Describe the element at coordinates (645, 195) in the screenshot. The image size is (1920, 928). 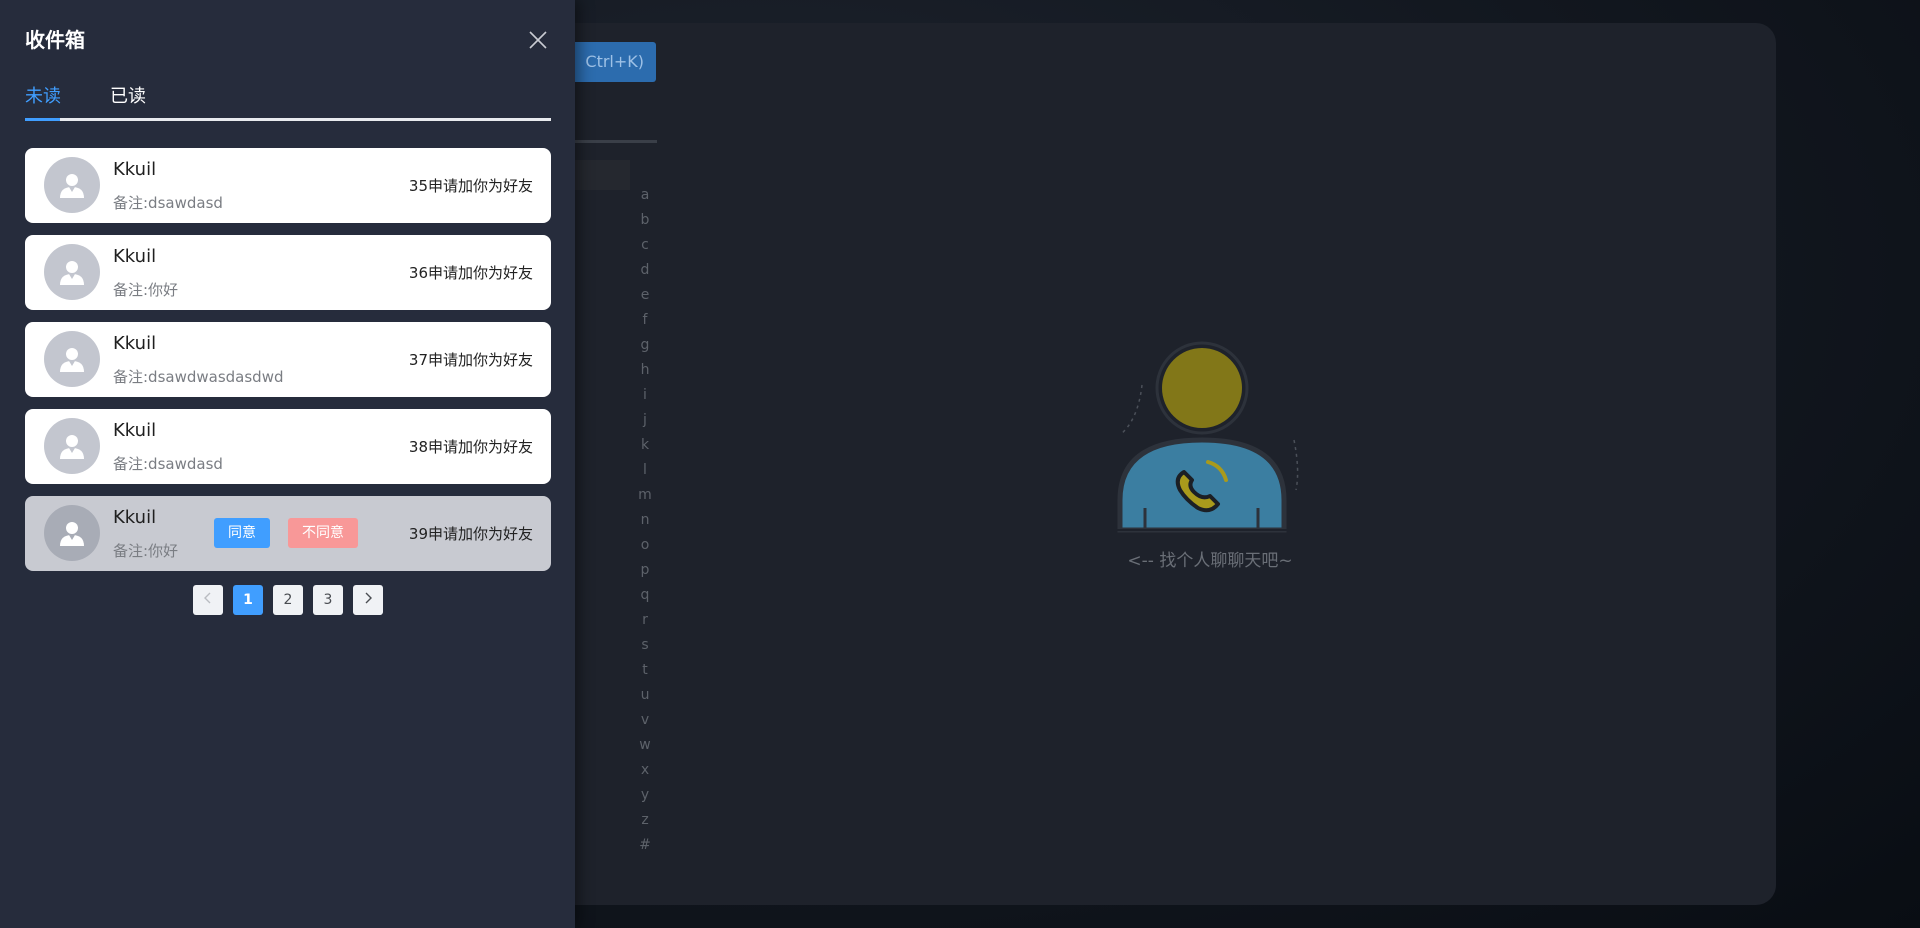
I see `alphabet-index-letter: a` at that location.